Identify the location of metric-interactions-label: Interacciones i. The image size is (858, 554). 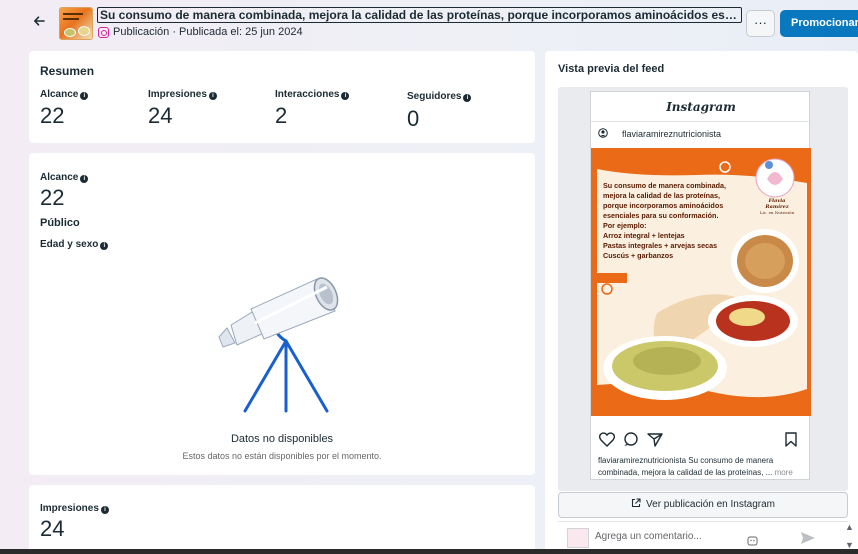
(312, 94).